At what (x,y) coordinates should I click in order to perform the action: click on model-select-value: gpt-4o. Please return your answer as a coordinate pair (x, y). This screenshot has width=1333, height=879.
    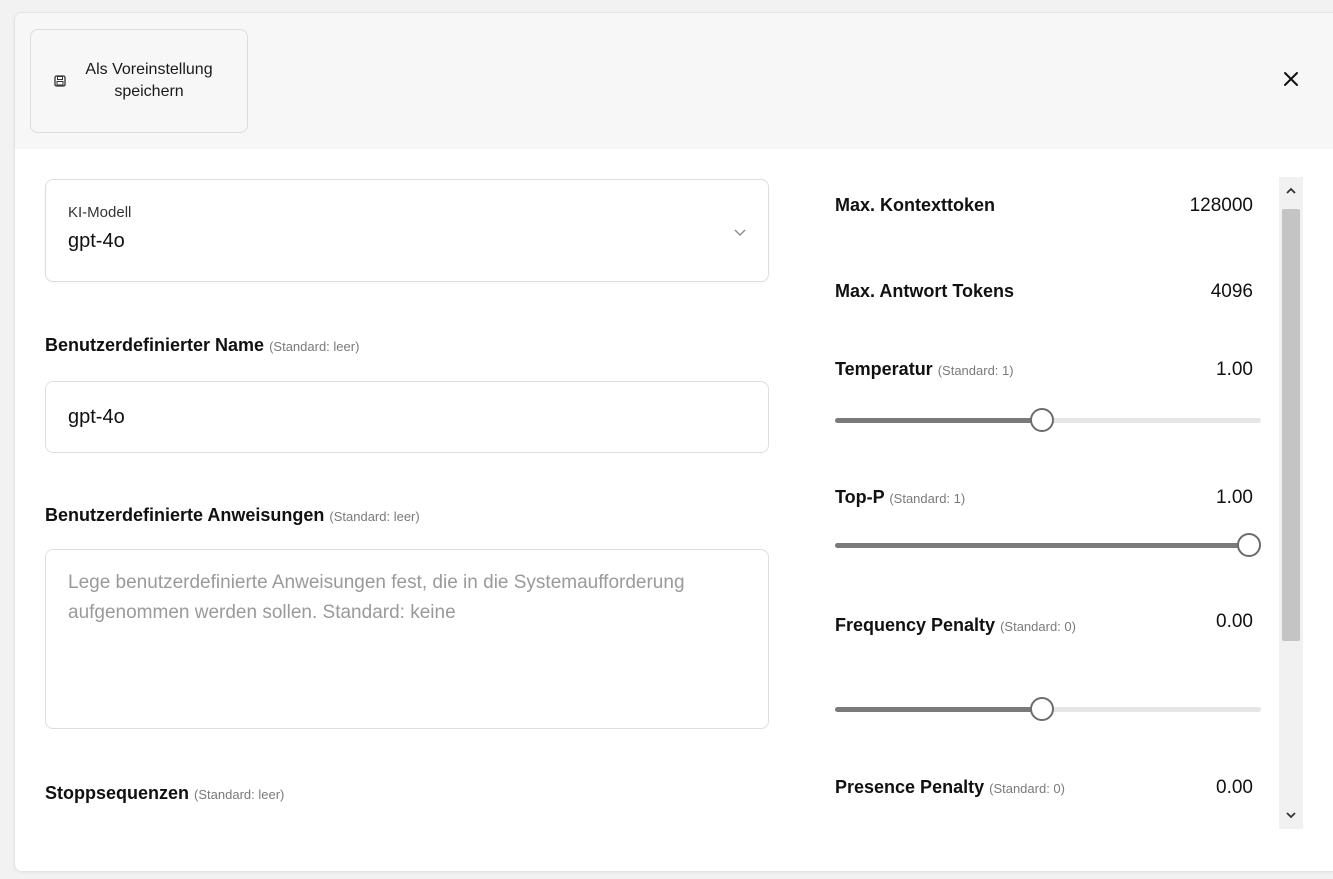
    Looking at the image, I should click on (96, 241).